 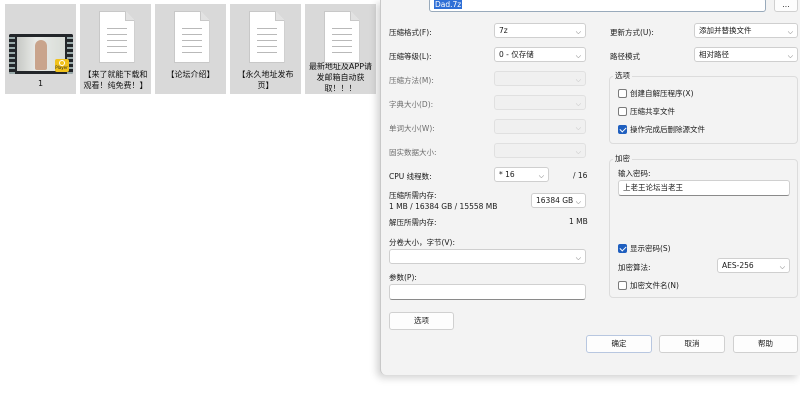 What do you see at coordinates (725, 30) in the screenshot?
I see `update-value: 添加并替换文件` at bounding box center [725, 30].